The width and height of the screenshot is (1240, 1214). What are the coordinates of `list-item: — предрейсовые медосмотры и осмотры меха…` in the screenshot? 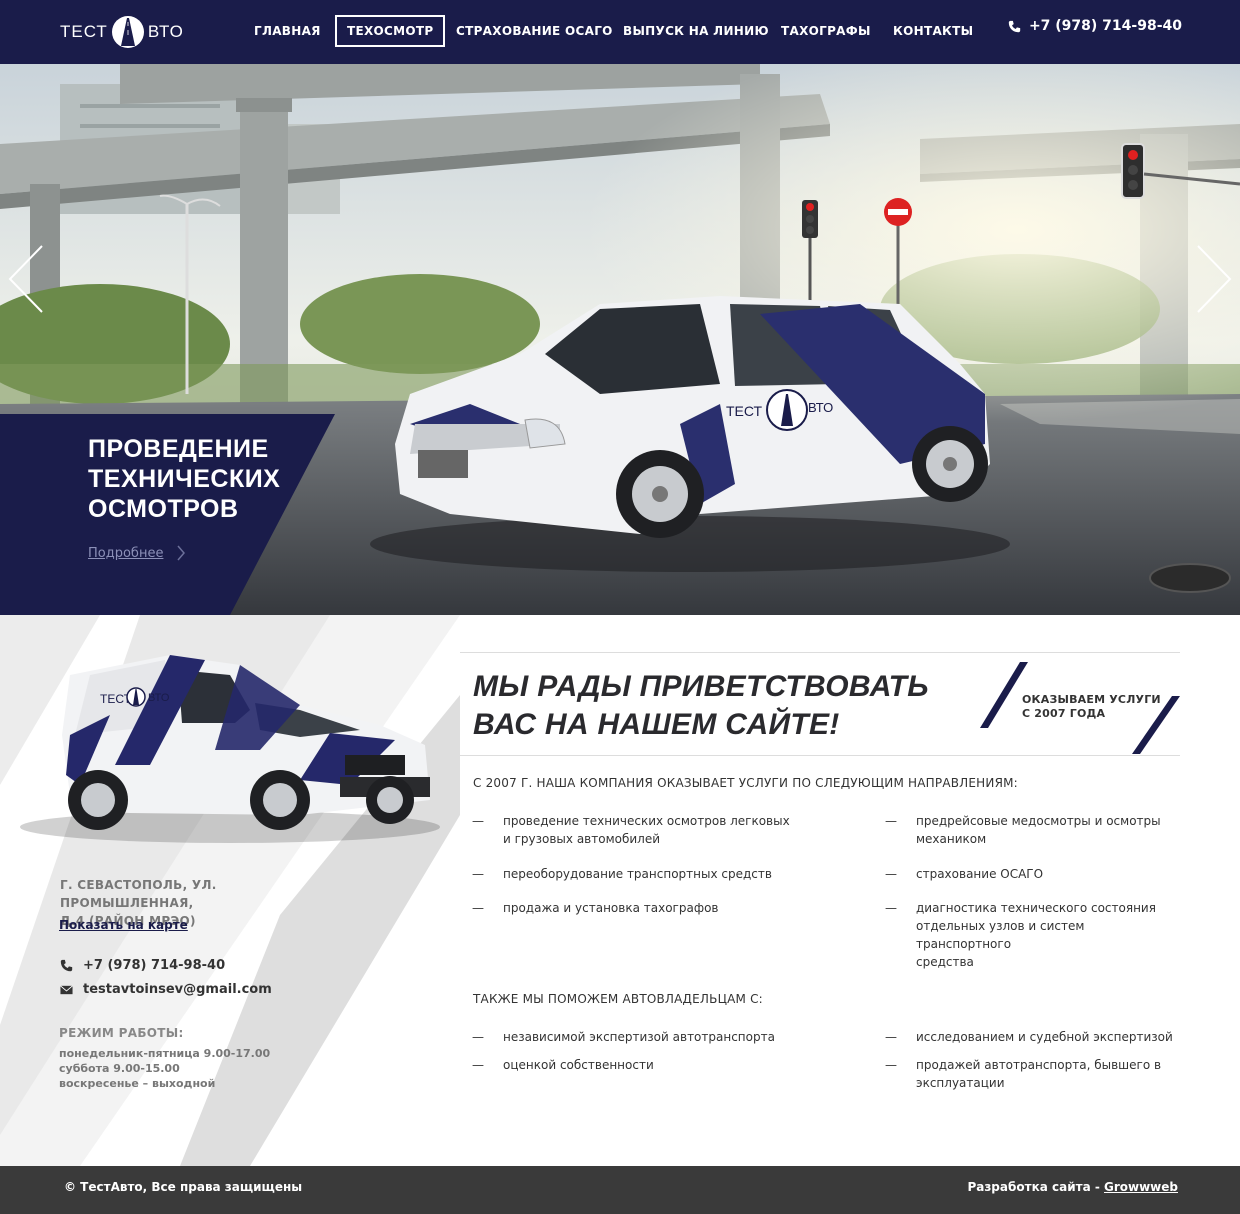 It's located at (1023, 830).